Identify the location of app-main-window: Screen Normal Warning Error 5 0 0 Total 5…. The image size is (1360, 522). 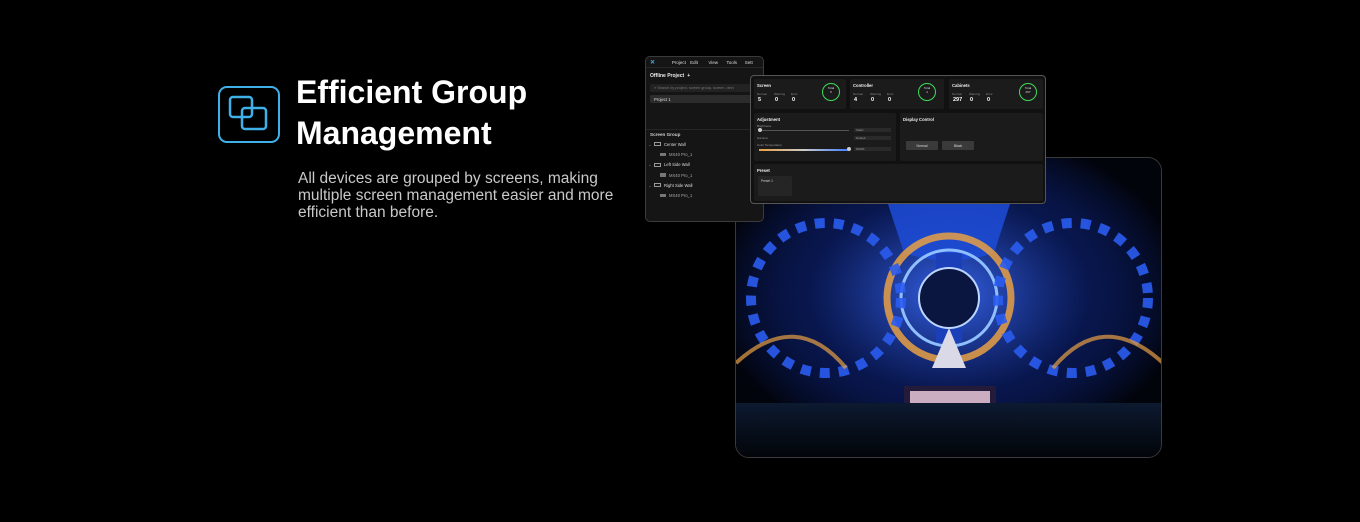
(898, 139).